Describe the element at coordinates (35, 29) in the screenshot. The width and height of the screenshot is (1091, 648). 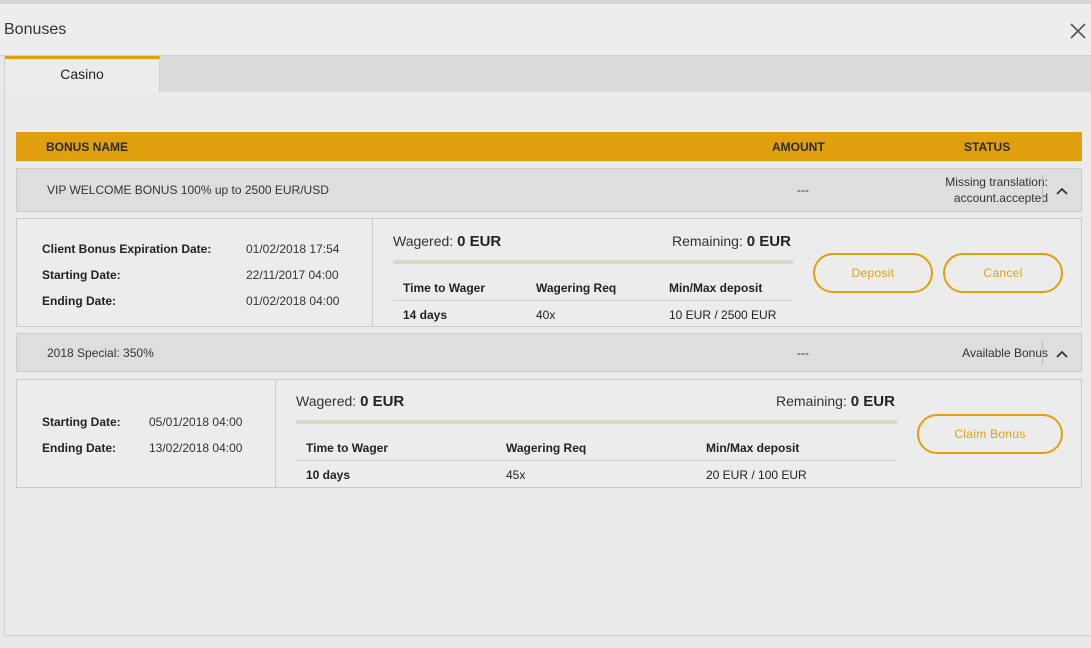
I see `window-title: Bonuses` at that location.